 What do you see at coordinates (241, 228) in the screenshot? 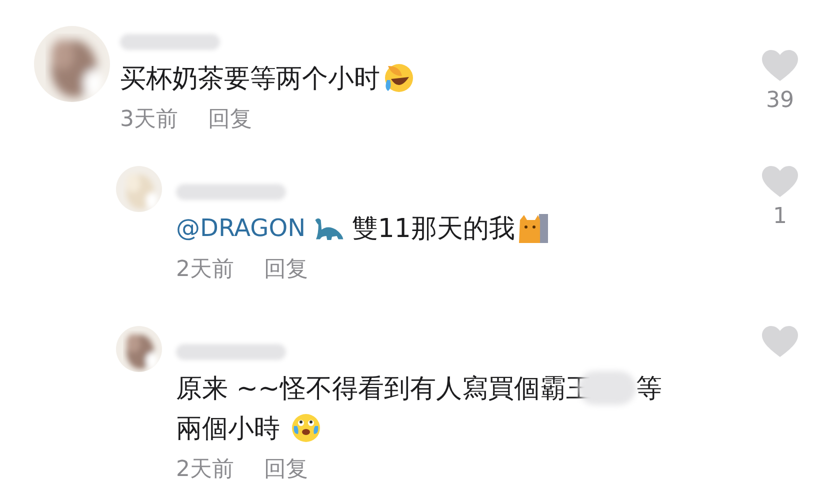
I see `mention-link: @DRAGON` at bounding box center [241, 228].